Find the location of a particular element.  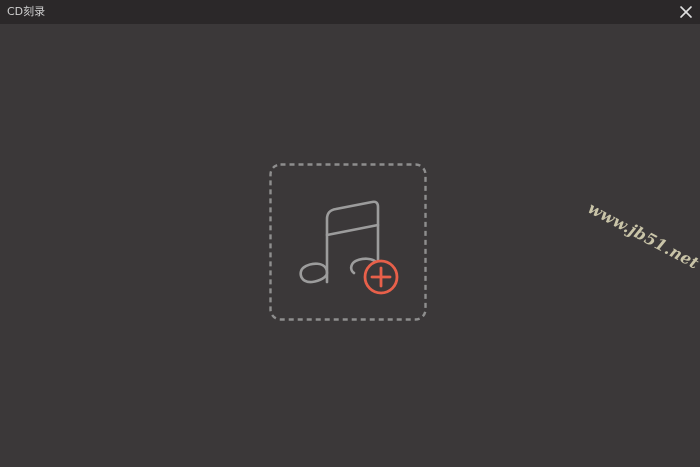

title-bar: CD刻录 is located at coordinates (350, 12).